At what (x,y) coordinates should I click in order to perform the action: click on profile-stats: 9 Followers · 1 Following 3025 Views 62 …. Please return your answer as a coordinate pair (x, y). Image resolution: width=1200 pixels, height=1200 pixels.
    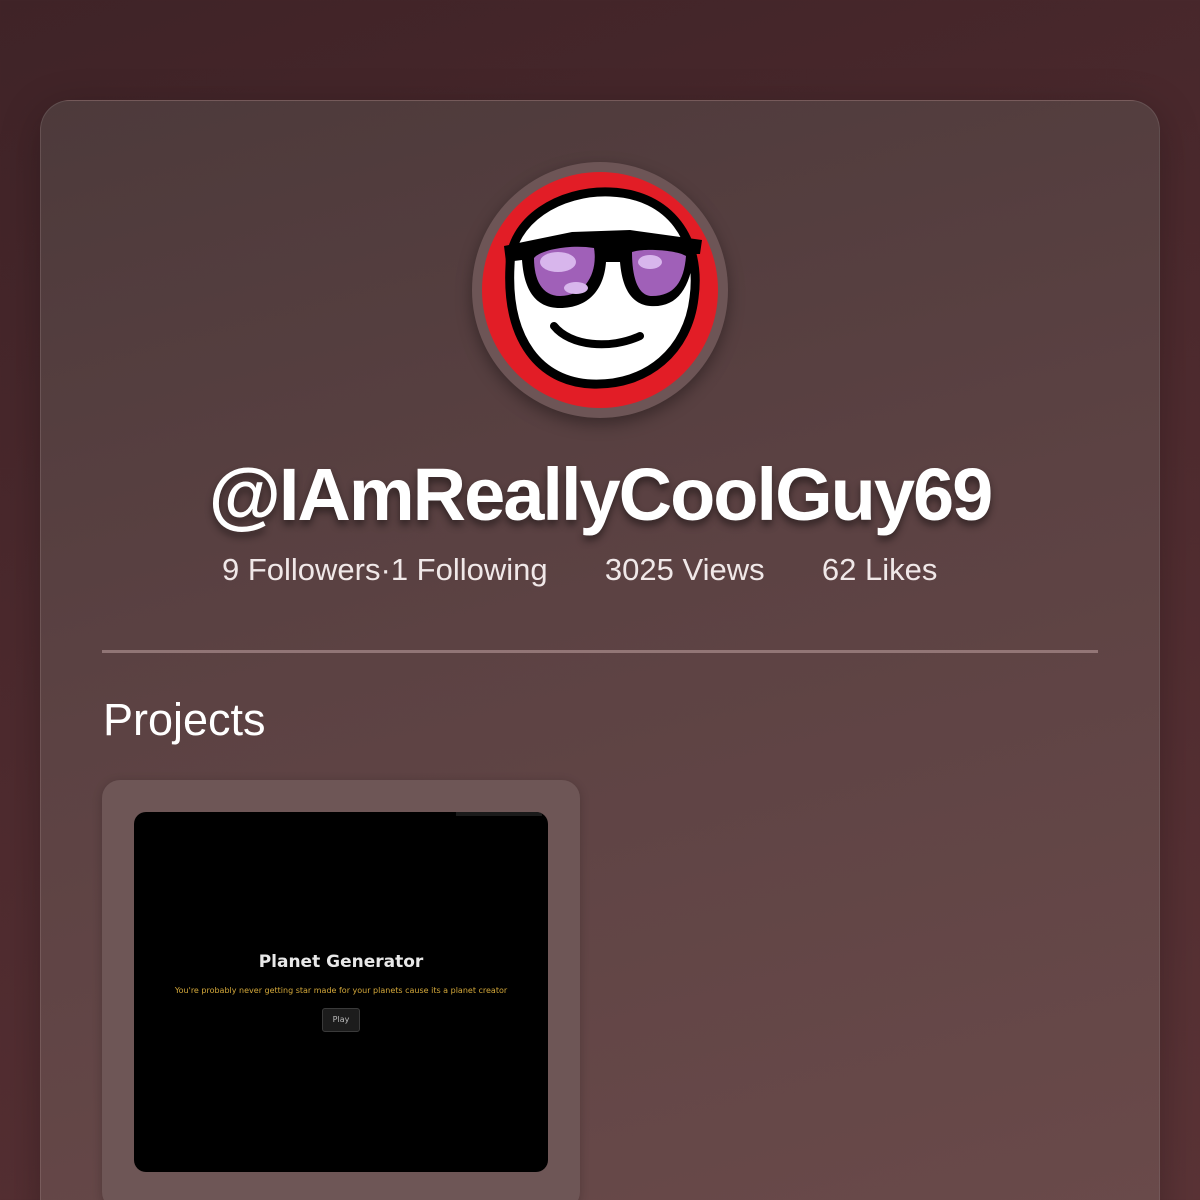
    Looking at the image, I should click on (579, 570).